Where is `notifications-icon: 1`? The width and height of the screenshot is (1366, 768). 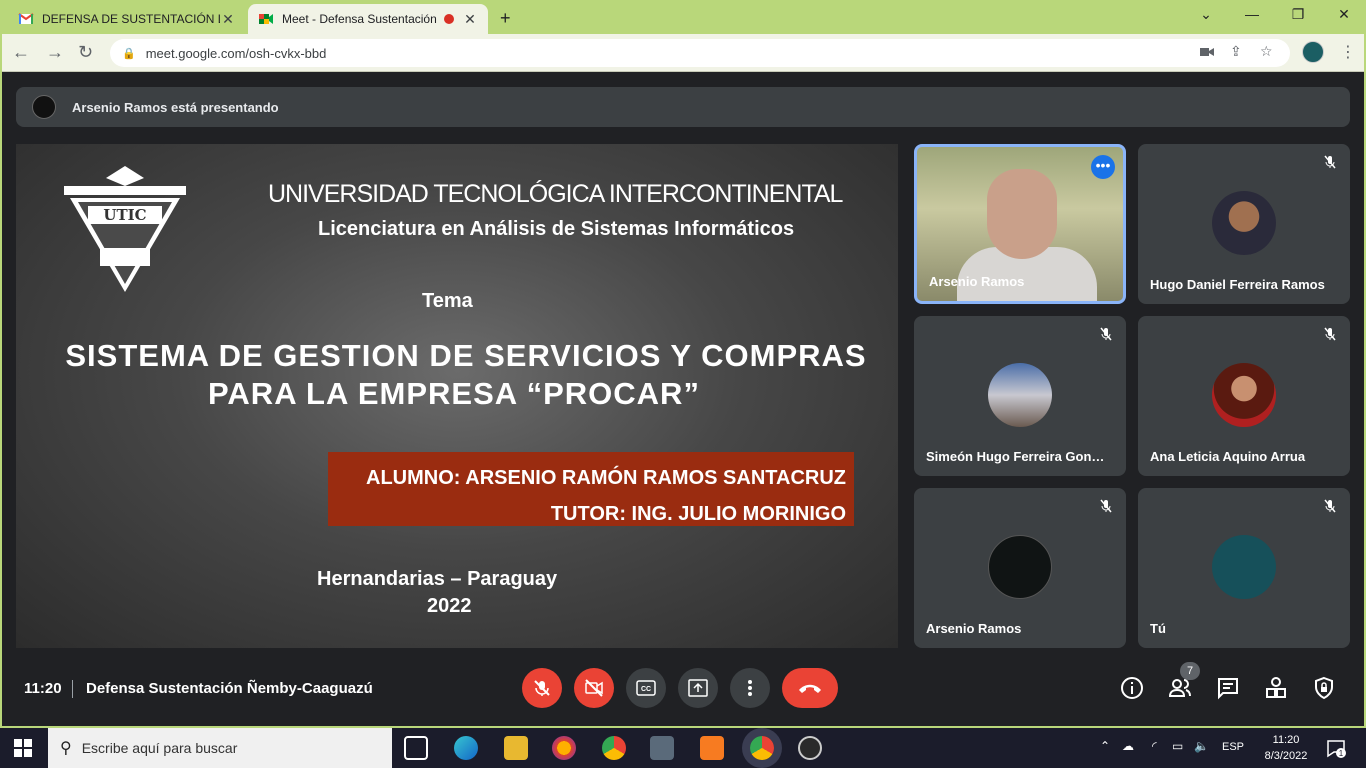
notifications-icon: 1 is located at coordinates (1336, 748).